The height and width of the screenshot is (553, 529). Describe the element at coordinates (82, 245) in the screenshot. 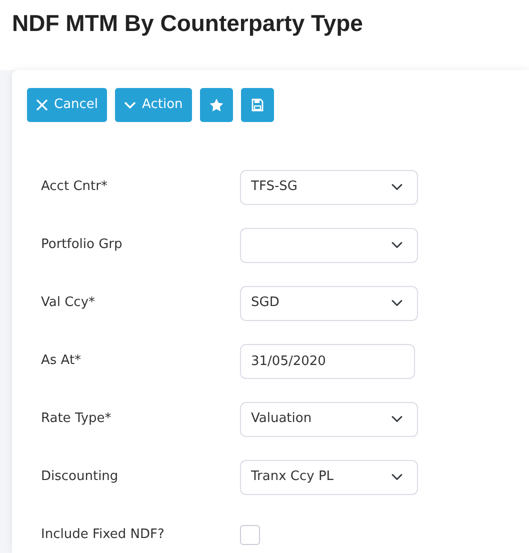

I see `field-label: Portfolio Grp` at that location.